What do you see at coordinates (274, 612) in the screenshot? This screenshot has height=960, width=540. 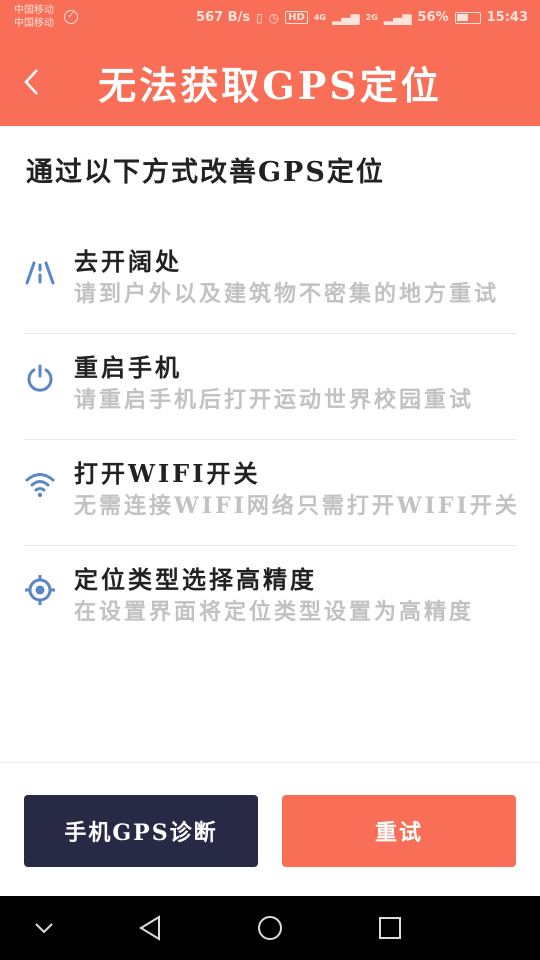 I see `tip-description: 在设置界面将定位类型设置为高精度` at bounding box center [274, 612].